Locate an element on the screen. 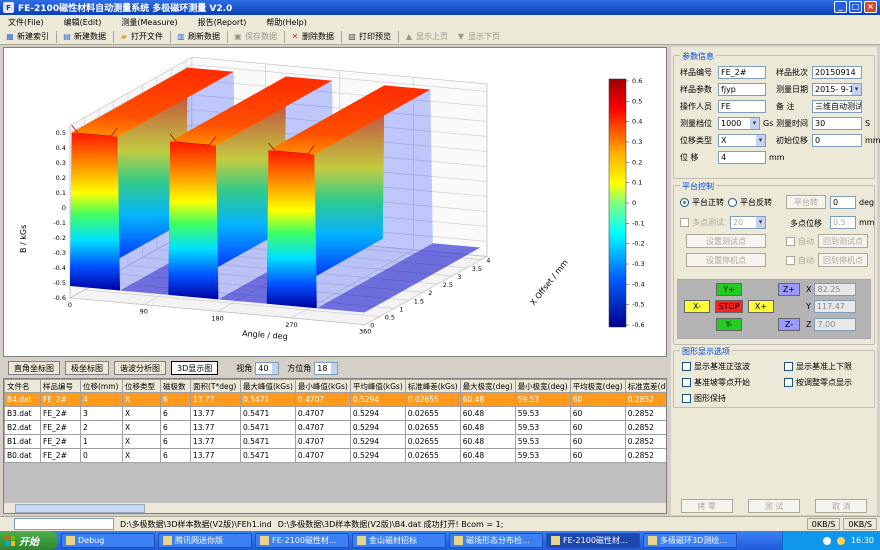 This screenshot has height=550, width=880. y-minus-button: Y- is located at coordinates (729, 324).